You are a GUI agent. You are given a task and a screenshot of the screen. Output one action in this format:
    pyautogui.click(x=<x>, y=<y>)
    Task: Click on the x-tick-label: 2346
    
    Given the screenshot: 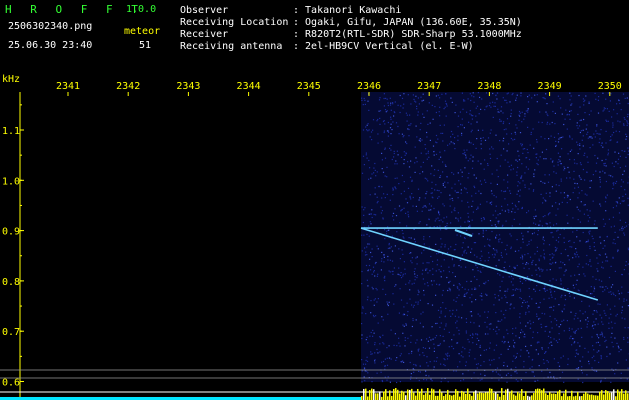 What is the action you would take?
    pyautogui.click(x=369, y=86)
    